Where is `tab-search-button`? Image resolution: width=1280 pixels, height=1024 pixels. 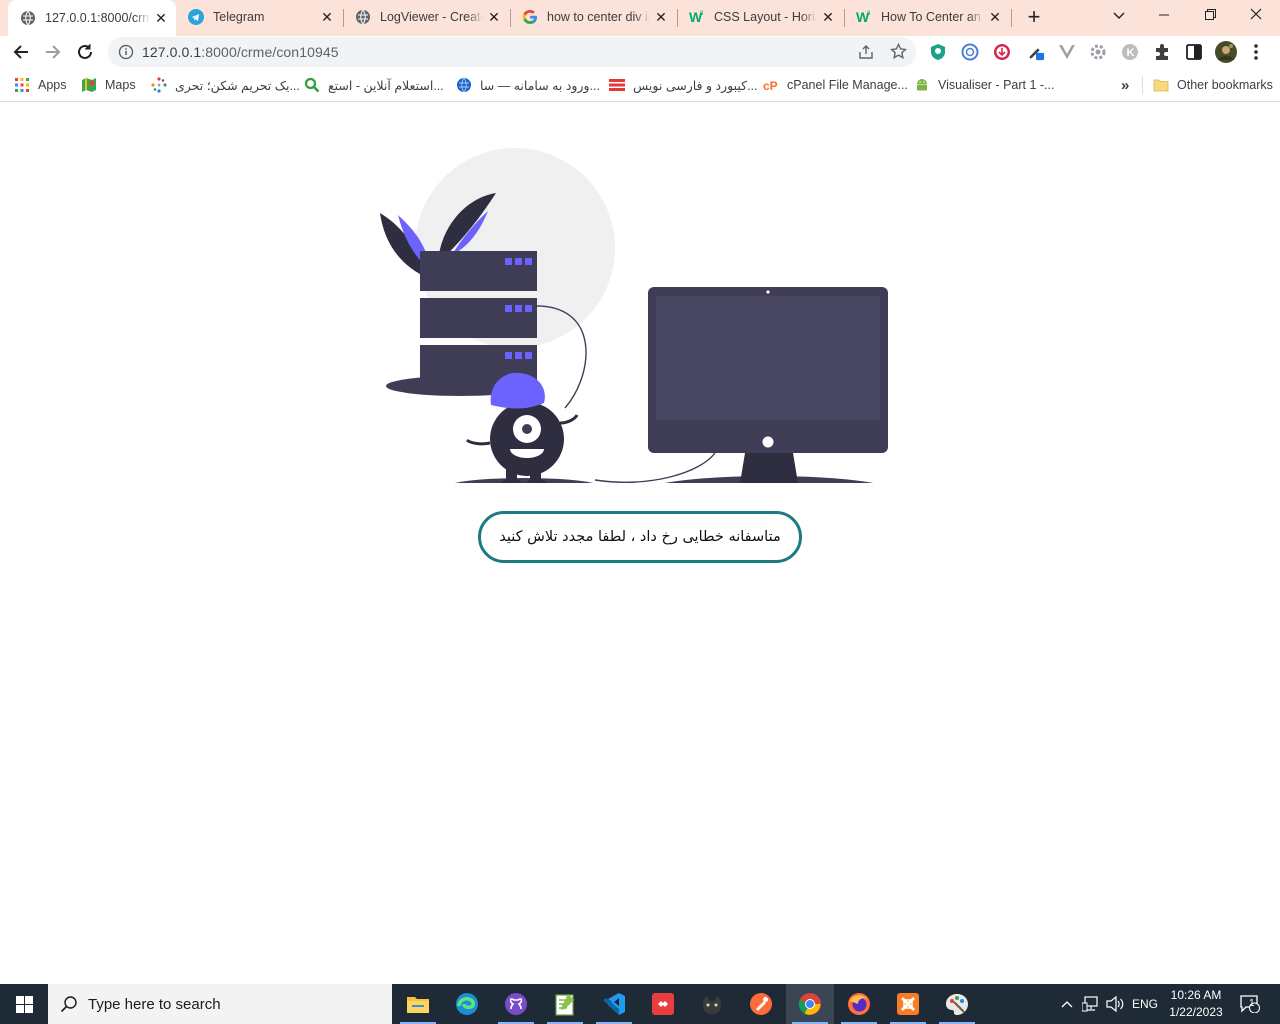 tab-search-button is located at coordinates (1119, 15).